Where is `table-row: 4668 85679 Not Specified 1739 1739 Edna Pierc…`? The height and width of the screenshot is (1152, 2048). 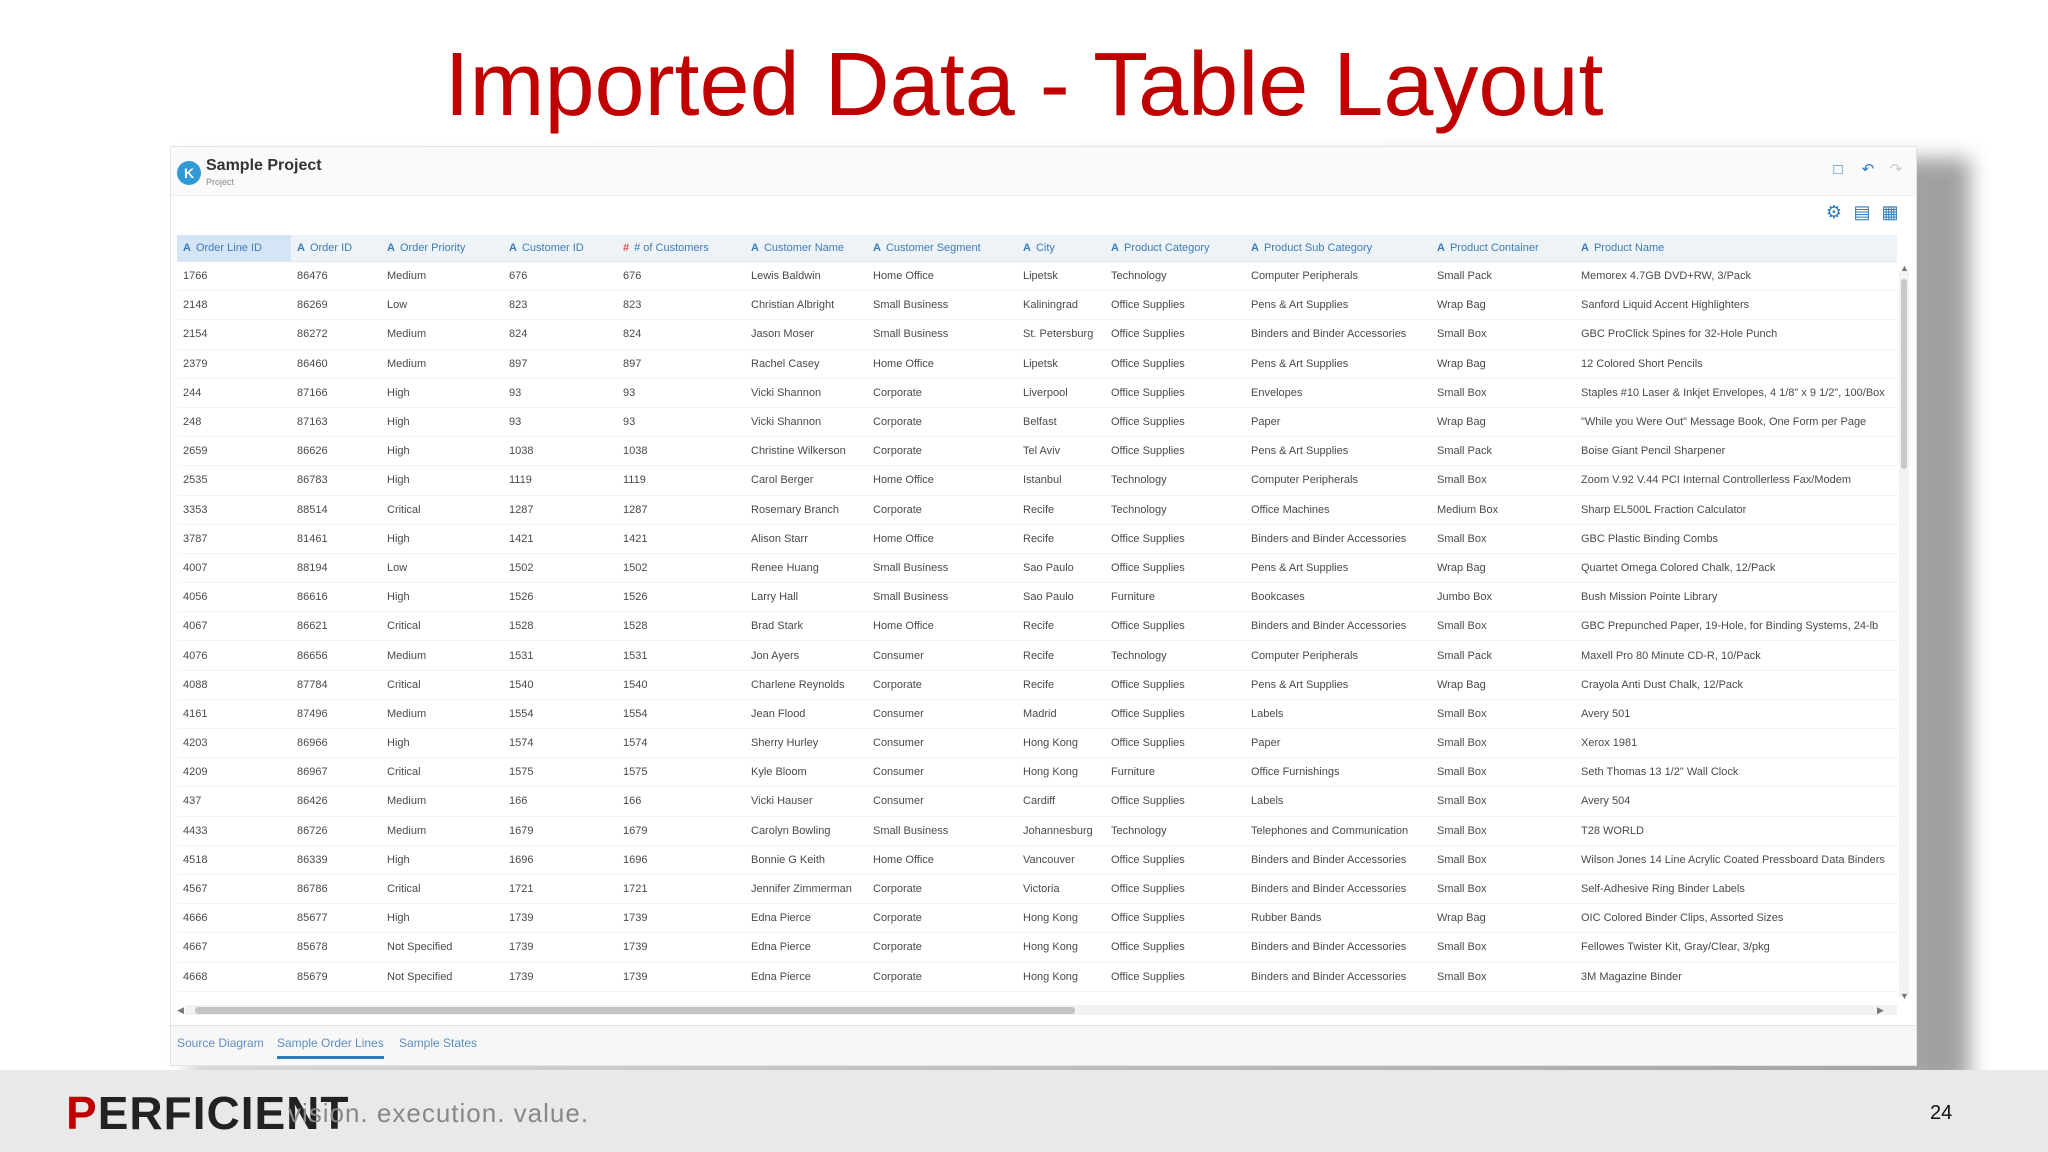 table-row: 4668 85679 Not Specified 1739 1739 Edna Pierc… is located at coordinates (1037, 977).